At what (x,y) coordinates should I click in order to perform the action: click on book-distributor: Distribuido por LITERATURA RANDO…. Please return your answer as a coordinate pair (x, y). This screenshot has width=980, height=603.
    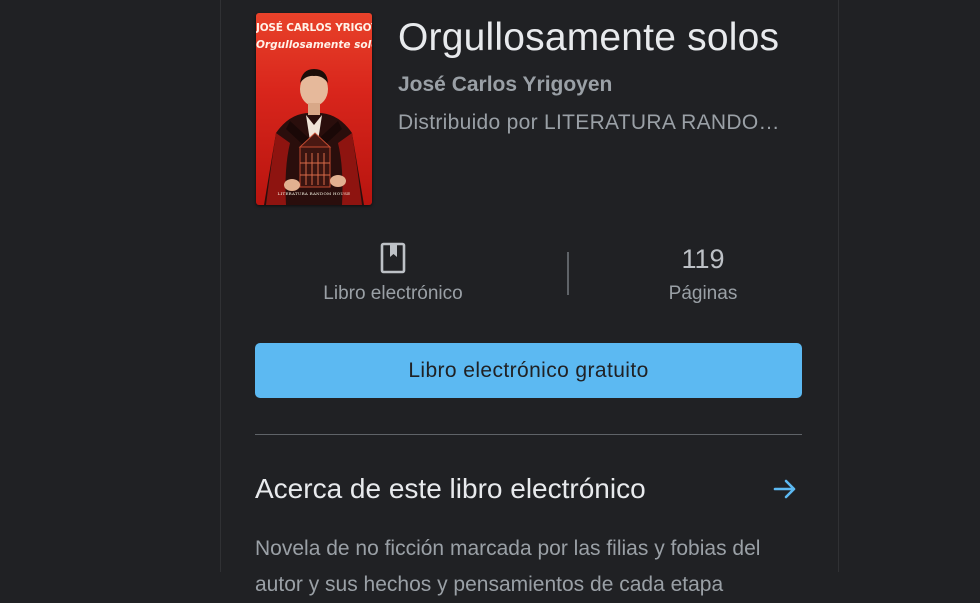
    Looking at the image, I should click on (589, 122).